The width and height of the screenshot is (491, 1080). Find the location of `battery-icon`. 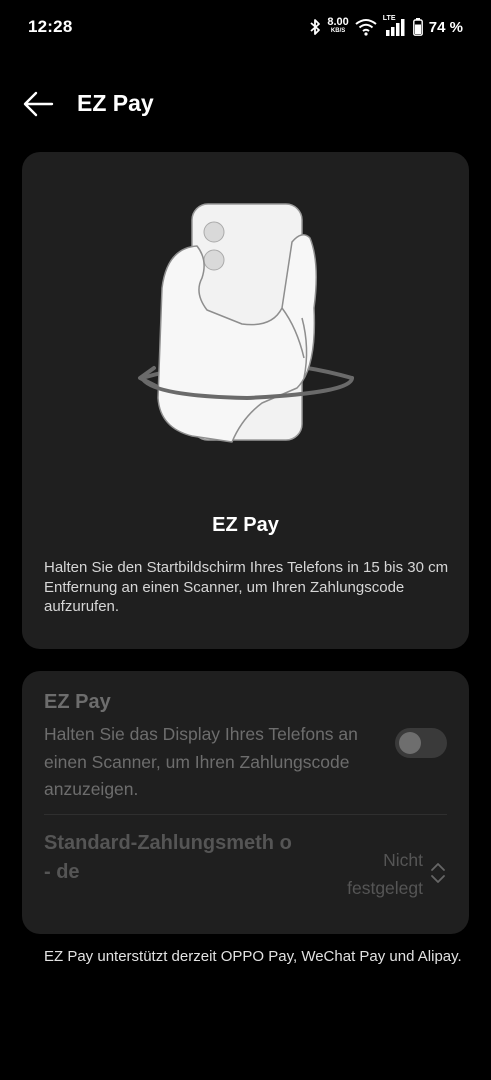

battery-icon is located at coordinates (417, 27).